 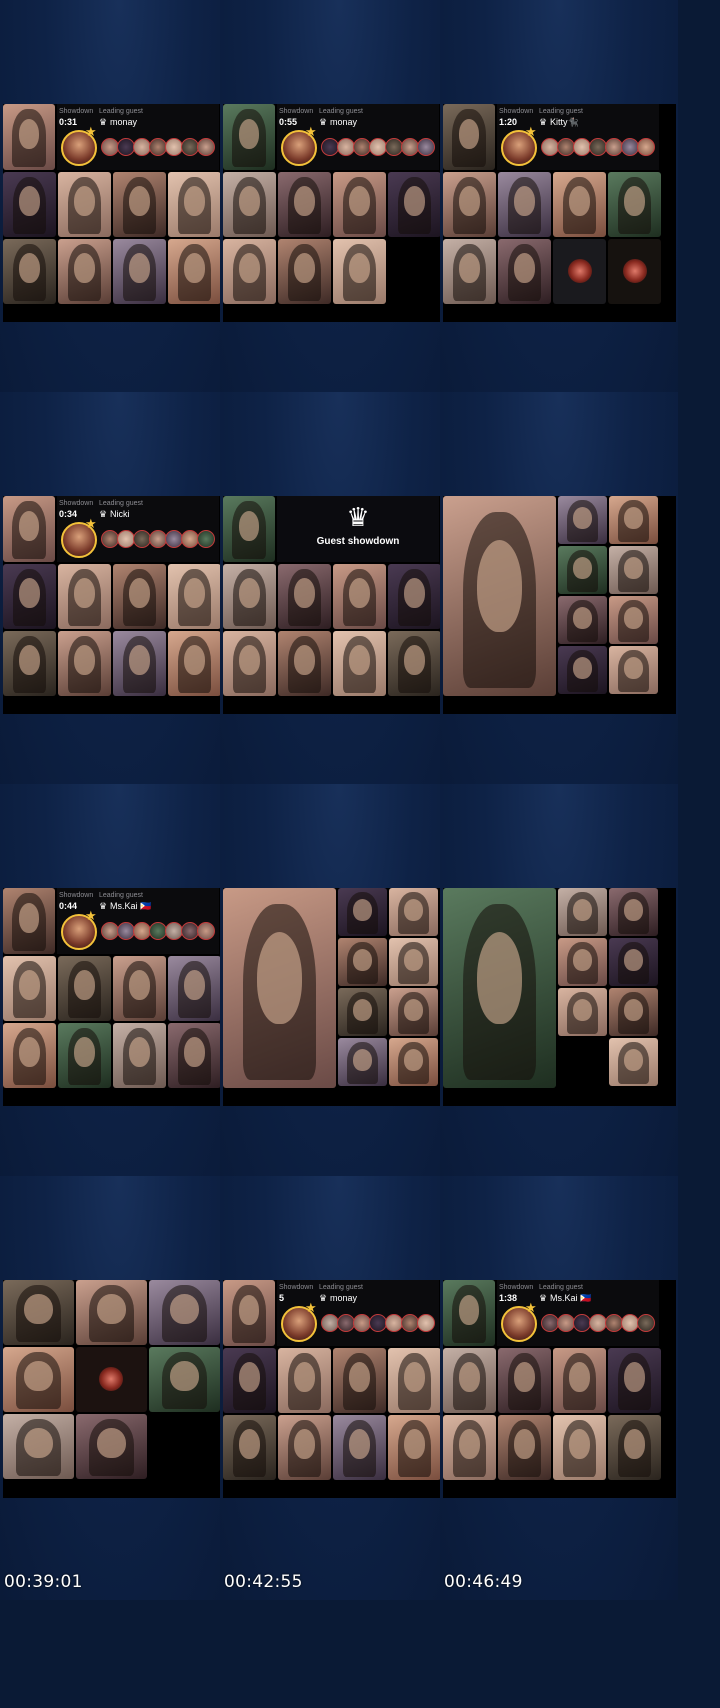 I want to click on thumbnail-cell: ShowdownLeading guest0:31♛monay★00:03:54, so click(x=119, y=212).